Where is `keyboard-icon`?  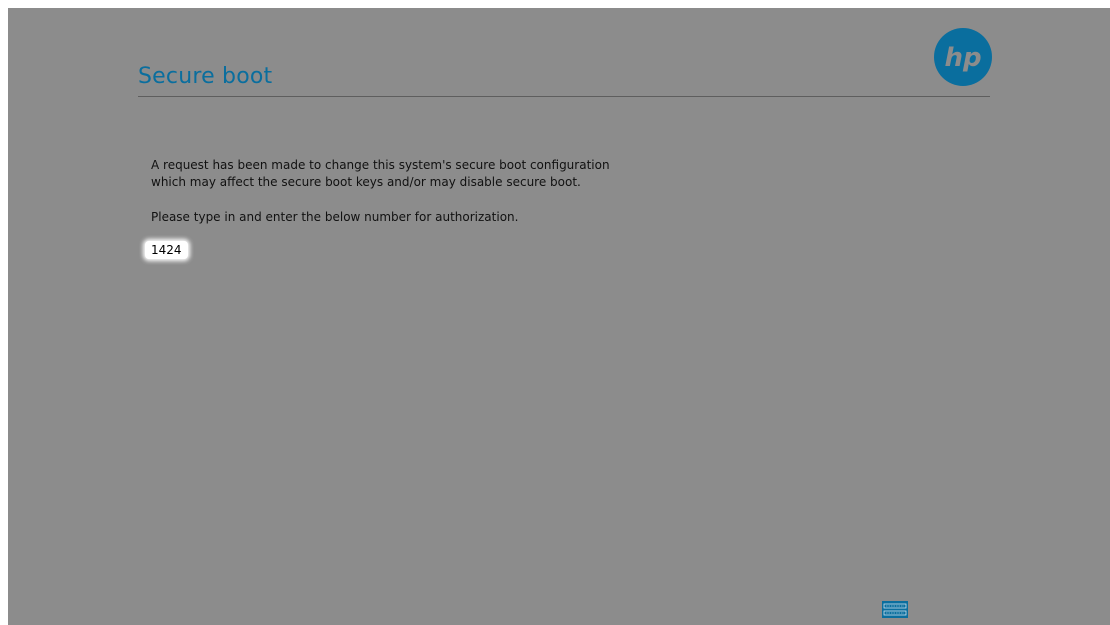
keyboard-icon is located at coordinates (895, 609).